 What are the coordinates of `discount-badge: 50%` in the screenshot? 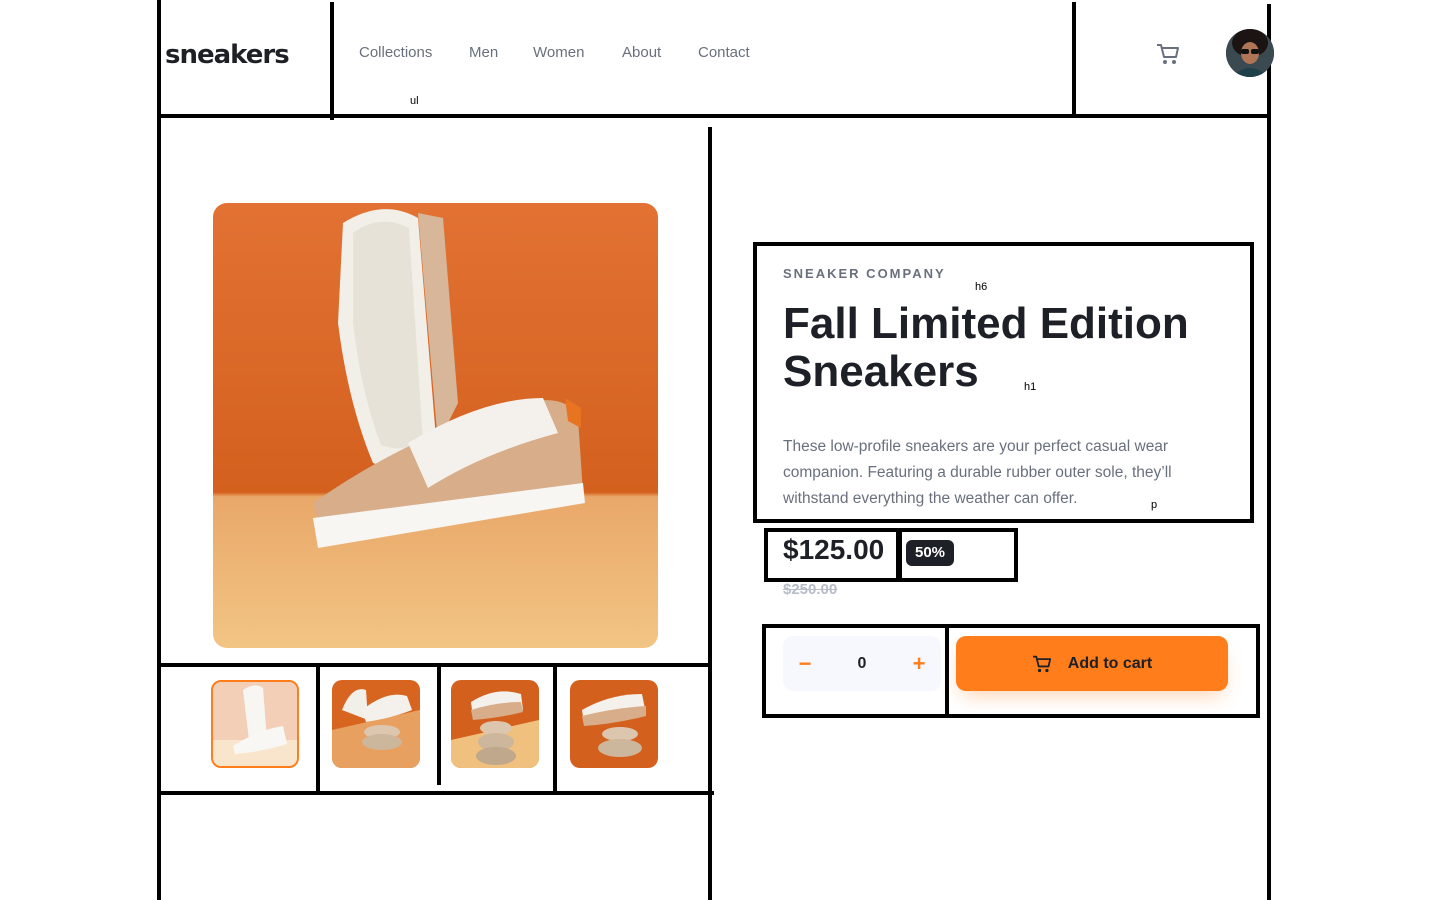 It's located at (930, 553).